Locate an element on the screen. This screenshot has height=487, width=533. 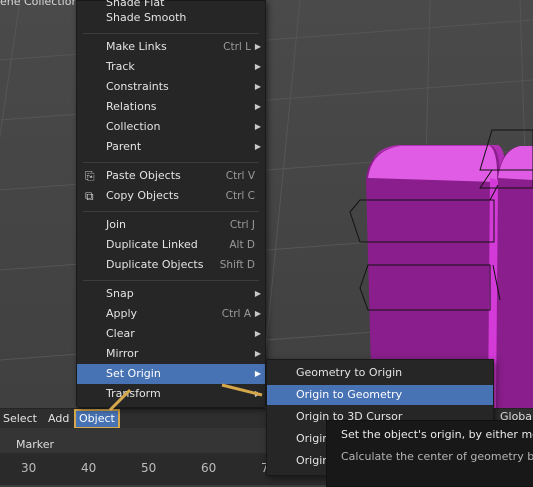
menu-item-duplicate-linked: Duplicate Linked Alt D is located at coordinates (171, 245).